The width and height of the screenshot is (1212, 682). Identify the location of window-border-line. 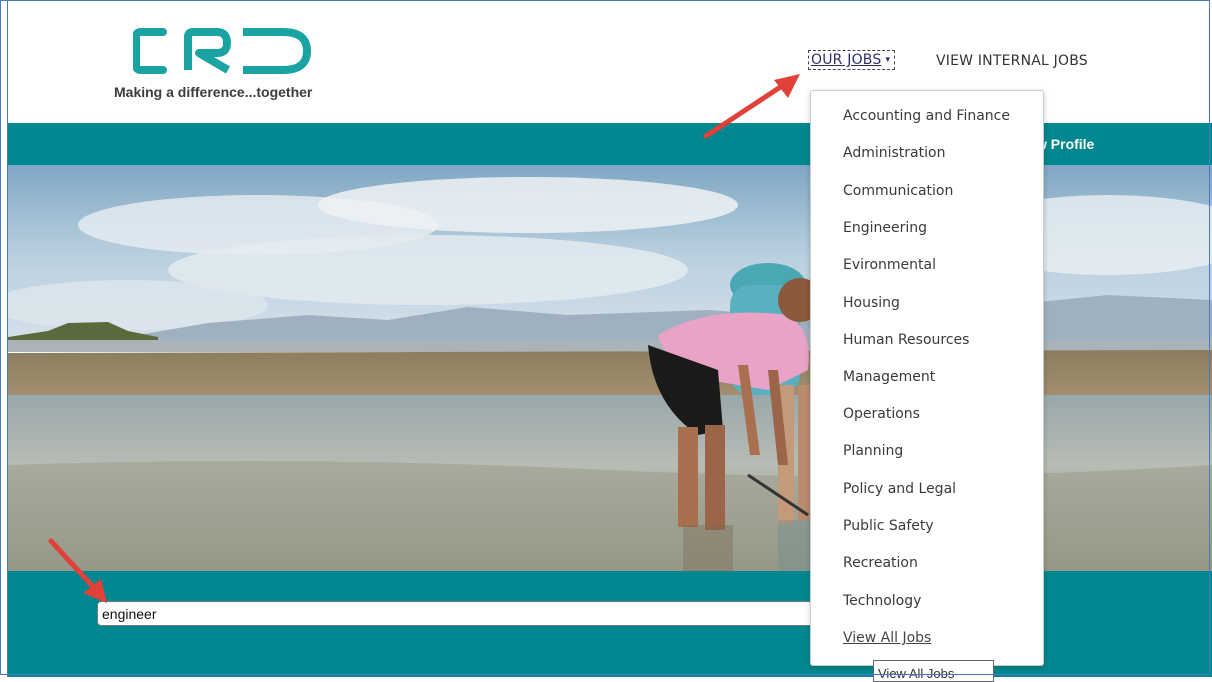
(7, 338).